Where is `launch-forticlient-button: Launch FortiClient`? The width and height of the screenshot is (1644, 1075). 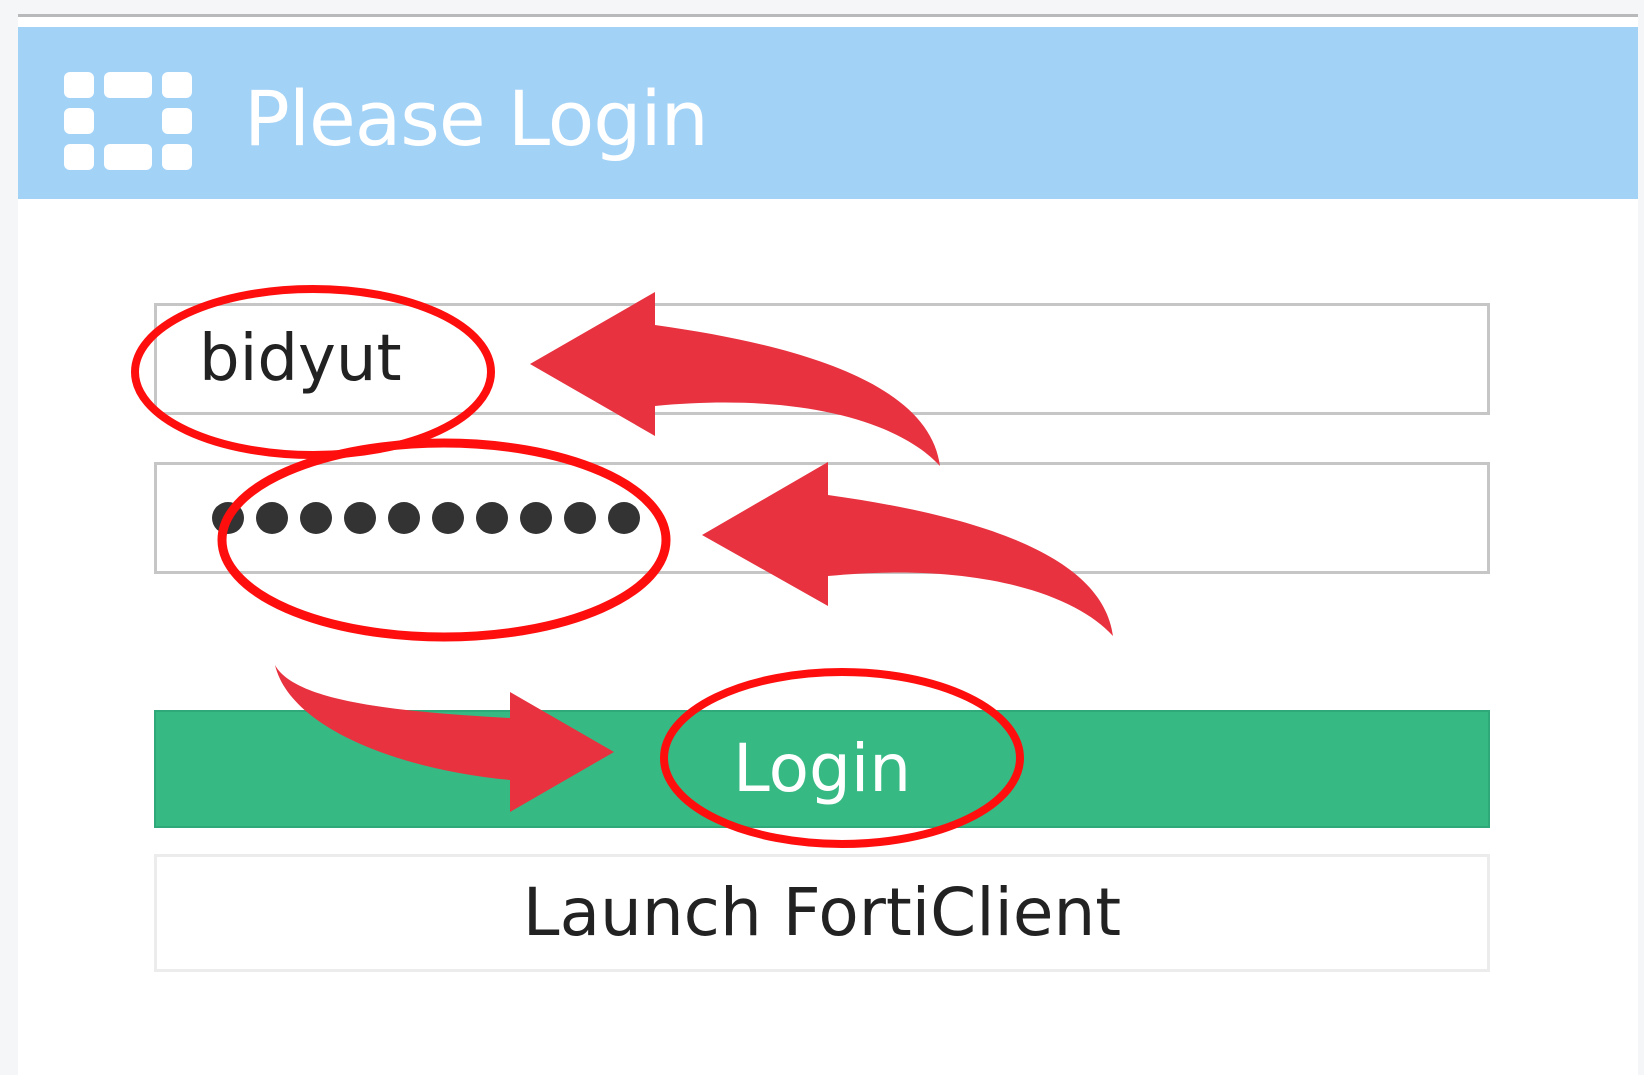
launch-forticlient-button: Launch FortiClient is located at coordinates (822, 913).